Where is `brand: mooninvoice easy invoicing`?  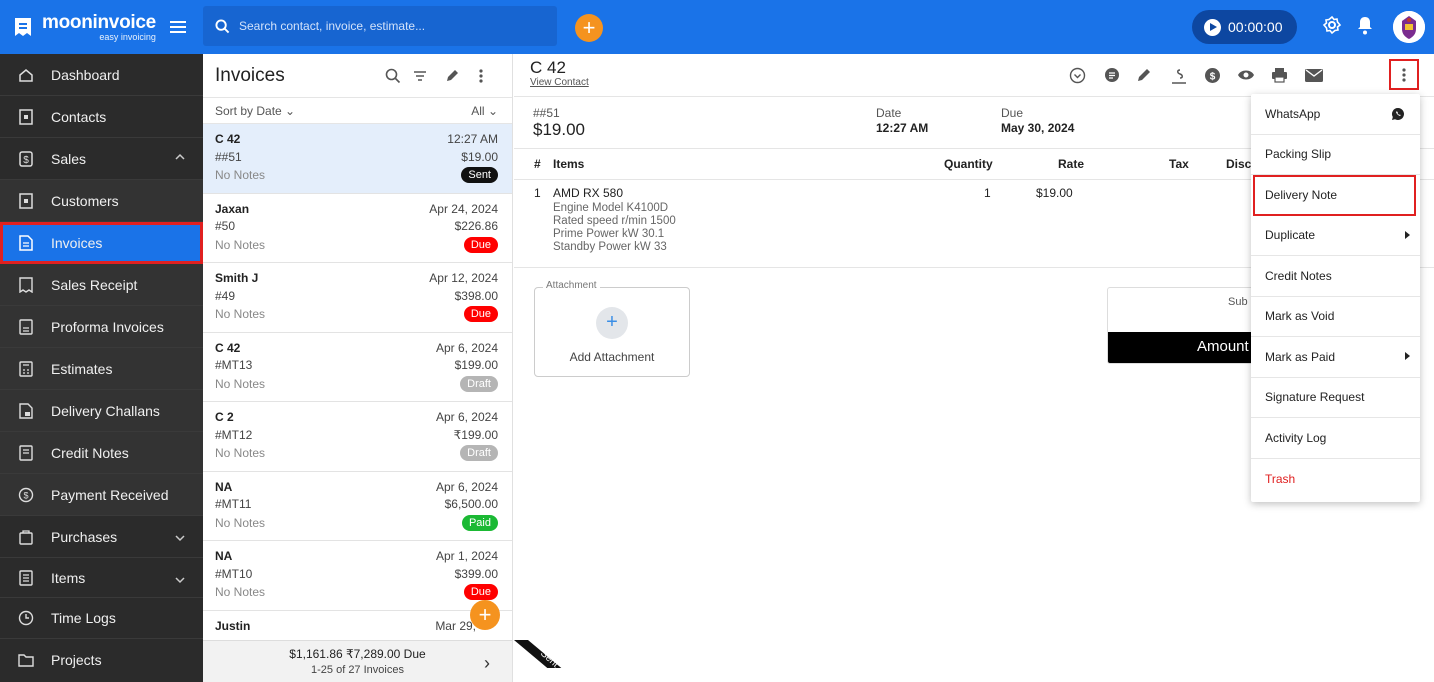 brand: mooninvoice easy invoicing is located at coordinates (101, 27).